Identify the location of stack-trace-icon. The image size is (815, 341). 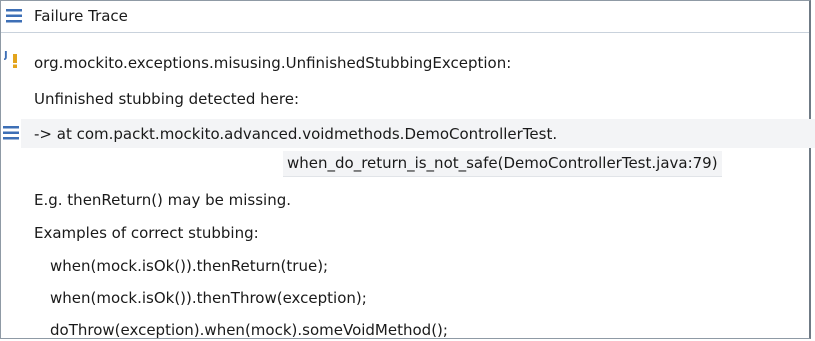
(14, 16).